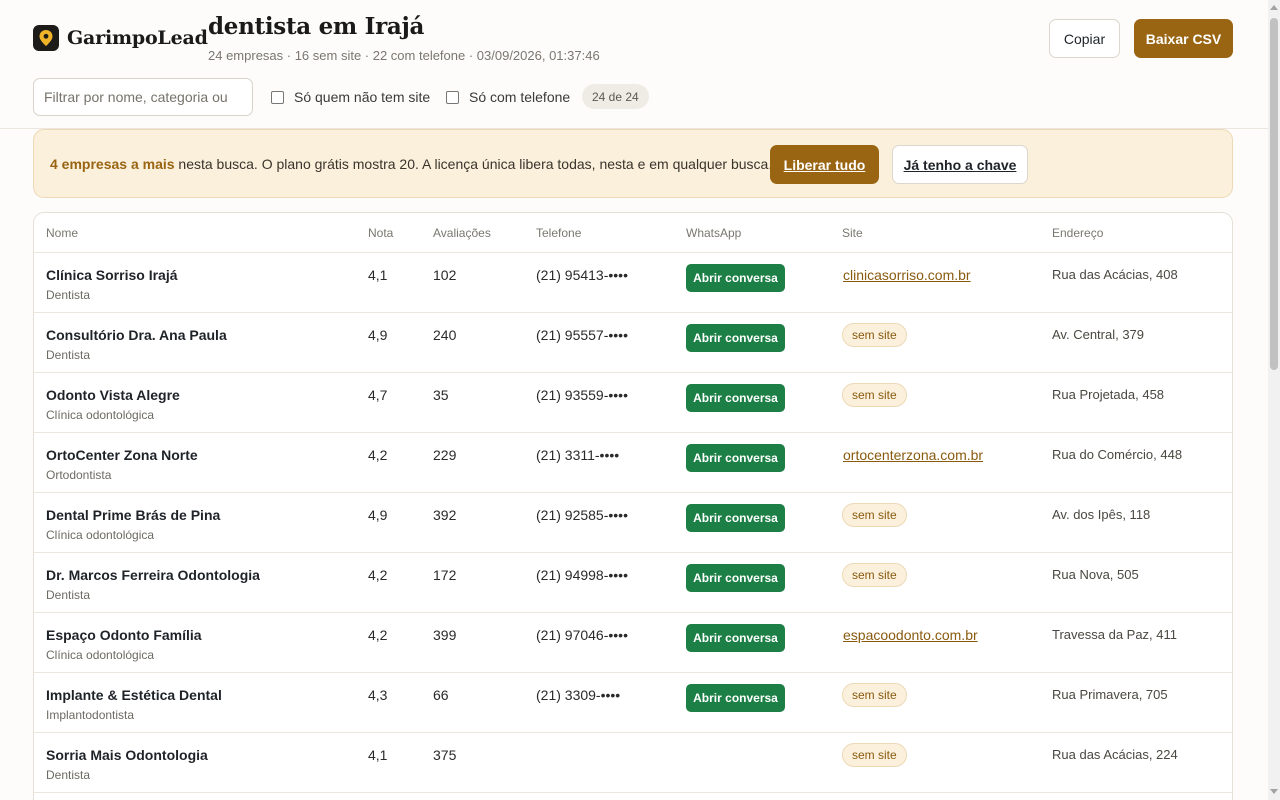  What do you see at coordinates (1274, 791) in the screenshot?
I see `scroll-down-arrow-icon` at bounding box center [1274, 791].